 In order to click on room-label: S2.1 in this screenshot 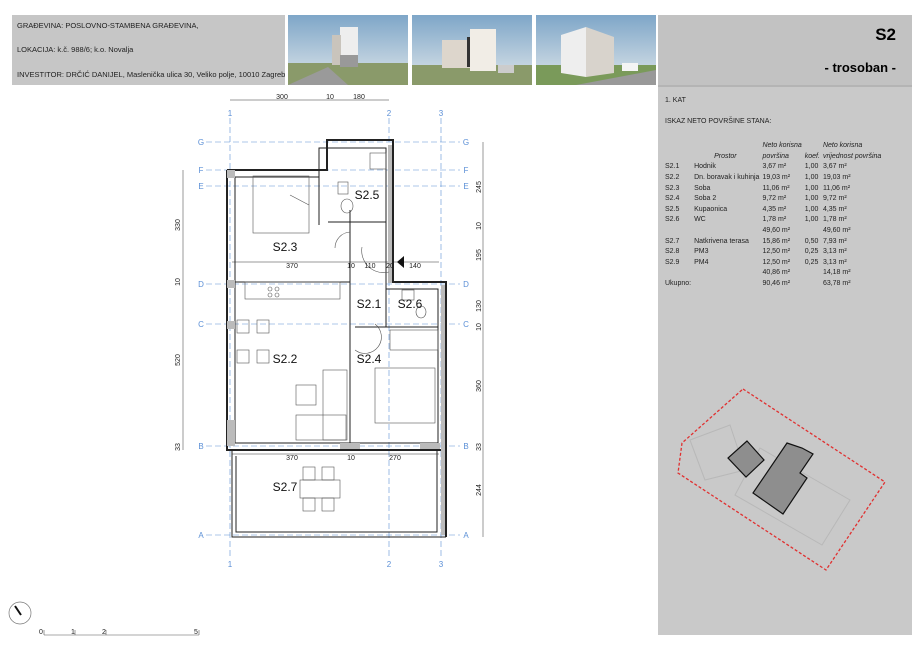, I will do `click(369, 304)`.